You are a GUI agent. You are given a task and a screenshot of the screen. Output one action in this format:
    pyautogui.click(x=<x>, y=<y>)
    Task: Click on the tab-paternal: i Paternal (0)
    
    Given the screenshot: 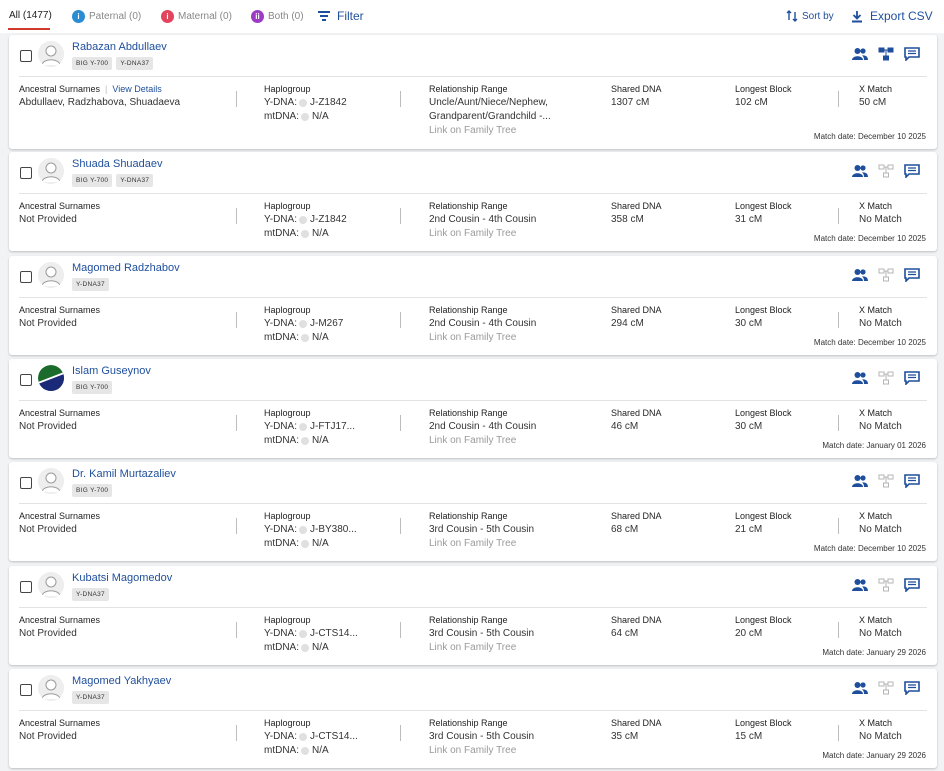 What is the action you would take?
    pyautogui.click(x=106, y=16)
    